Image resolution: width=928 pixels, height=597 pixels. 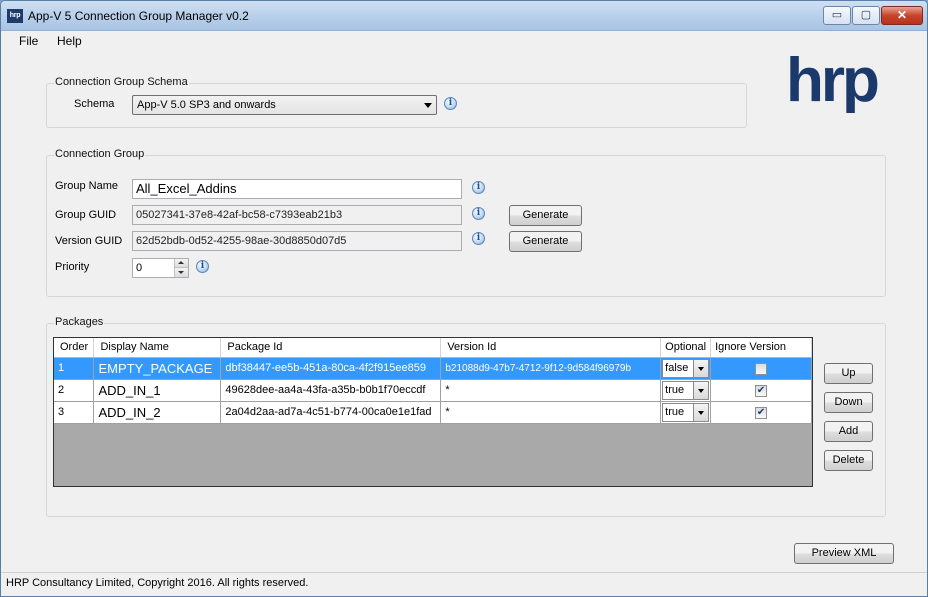 What do you see at coordinates (478, 238) in the screenshot?
I see `version-guid-info-icon: i` at bounding box center [478, 238].